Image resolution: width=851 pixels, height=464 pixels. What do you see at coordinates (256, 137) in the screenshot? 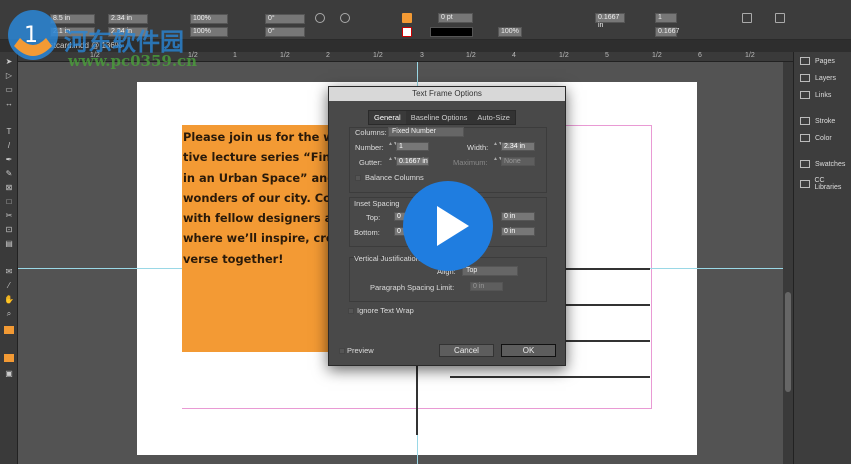
I see `text-line: Please join us for the wee` at bounding box center [256, 137].